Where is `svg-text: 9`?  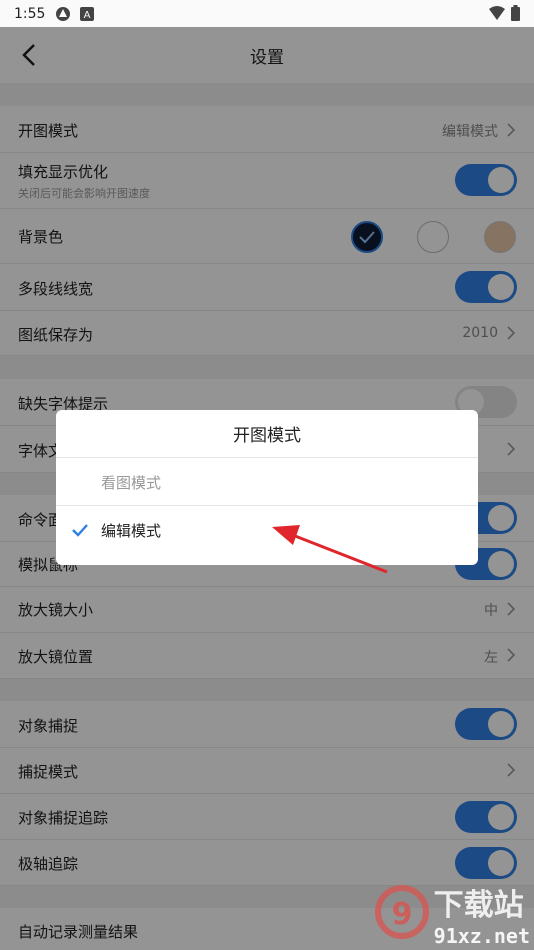 svg-text: 9 is located at coordinates (401, 914).